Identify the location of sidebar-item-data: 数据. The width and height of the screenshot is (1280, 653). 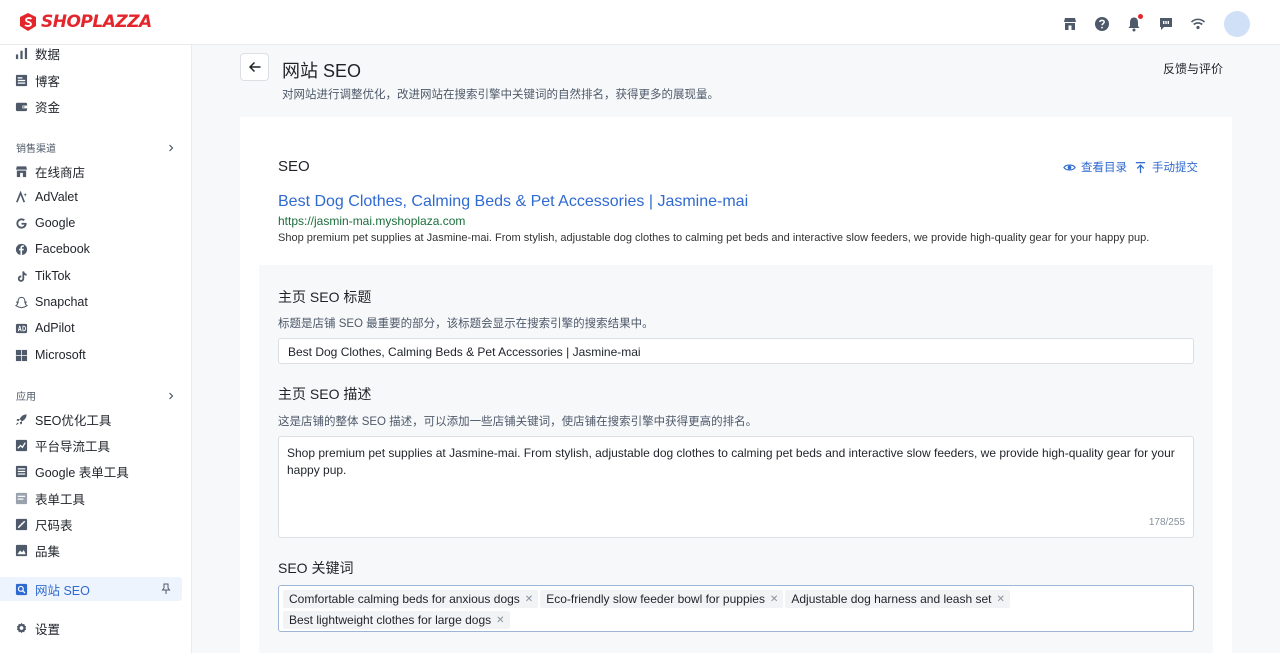
(91, 53).